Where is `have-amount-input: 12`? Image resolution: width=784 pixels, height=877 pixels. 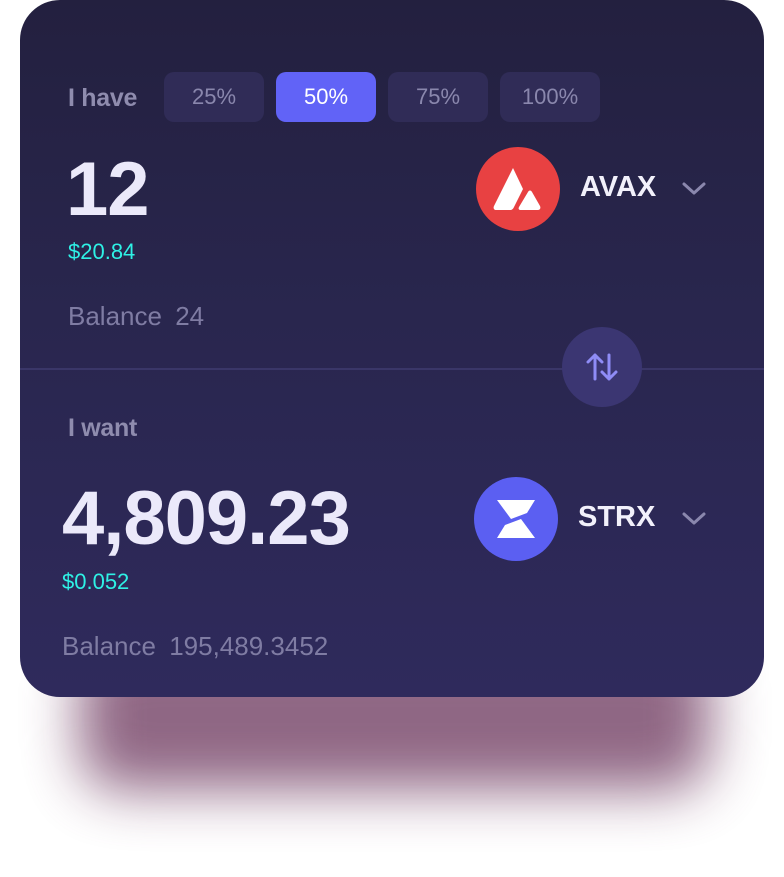
have-amount-input: 12 is located at coordinates (108, 190).